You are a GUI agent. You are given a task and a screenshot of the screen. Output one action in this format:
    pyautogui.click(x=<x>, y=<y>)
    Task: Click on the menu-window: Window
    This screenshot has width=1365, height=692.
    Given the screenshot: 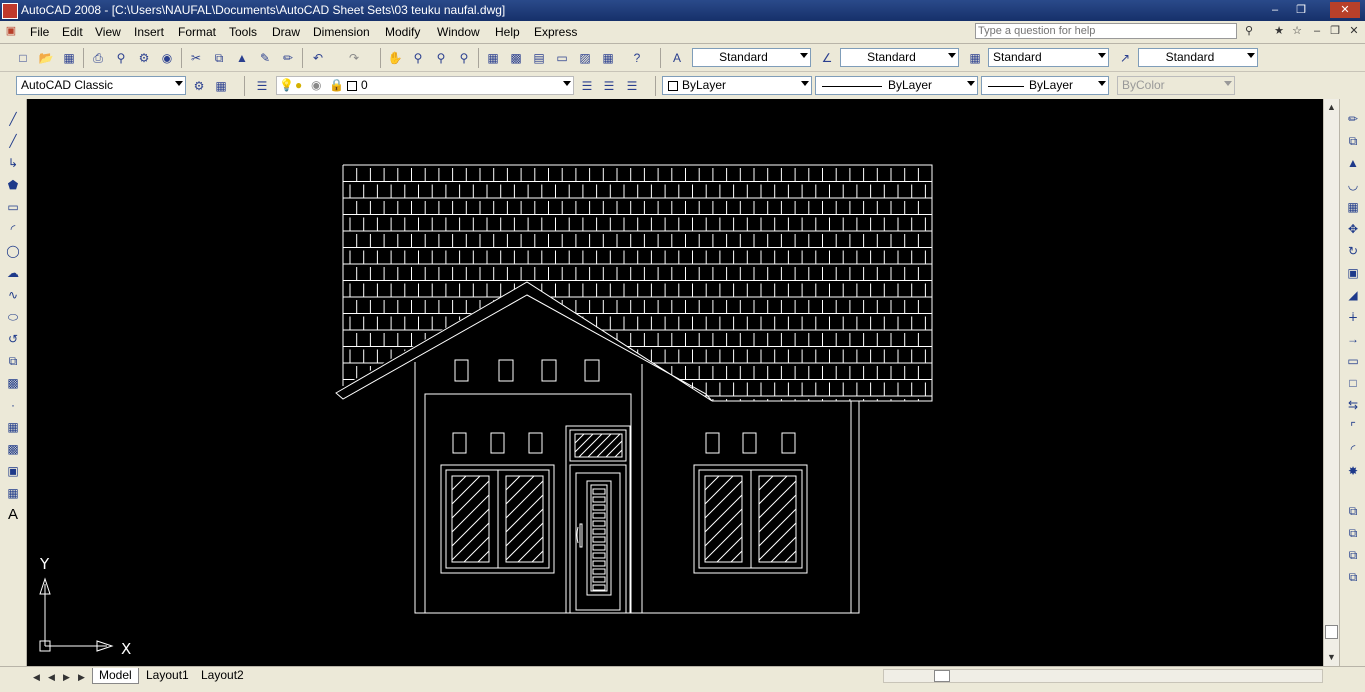 What is the action you would take?
    pyautogui.click(x=458, y=32)
    